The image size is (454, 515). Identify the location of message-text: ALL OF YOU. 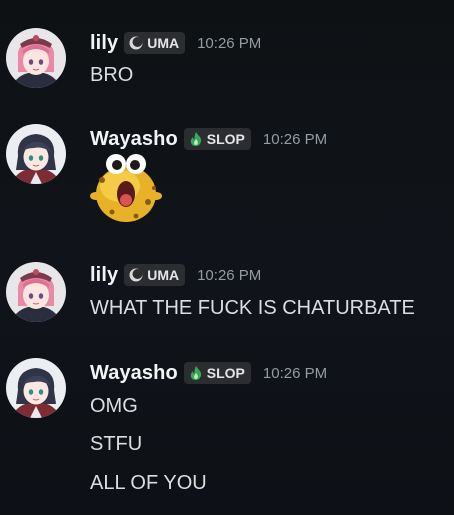
(148, 483).